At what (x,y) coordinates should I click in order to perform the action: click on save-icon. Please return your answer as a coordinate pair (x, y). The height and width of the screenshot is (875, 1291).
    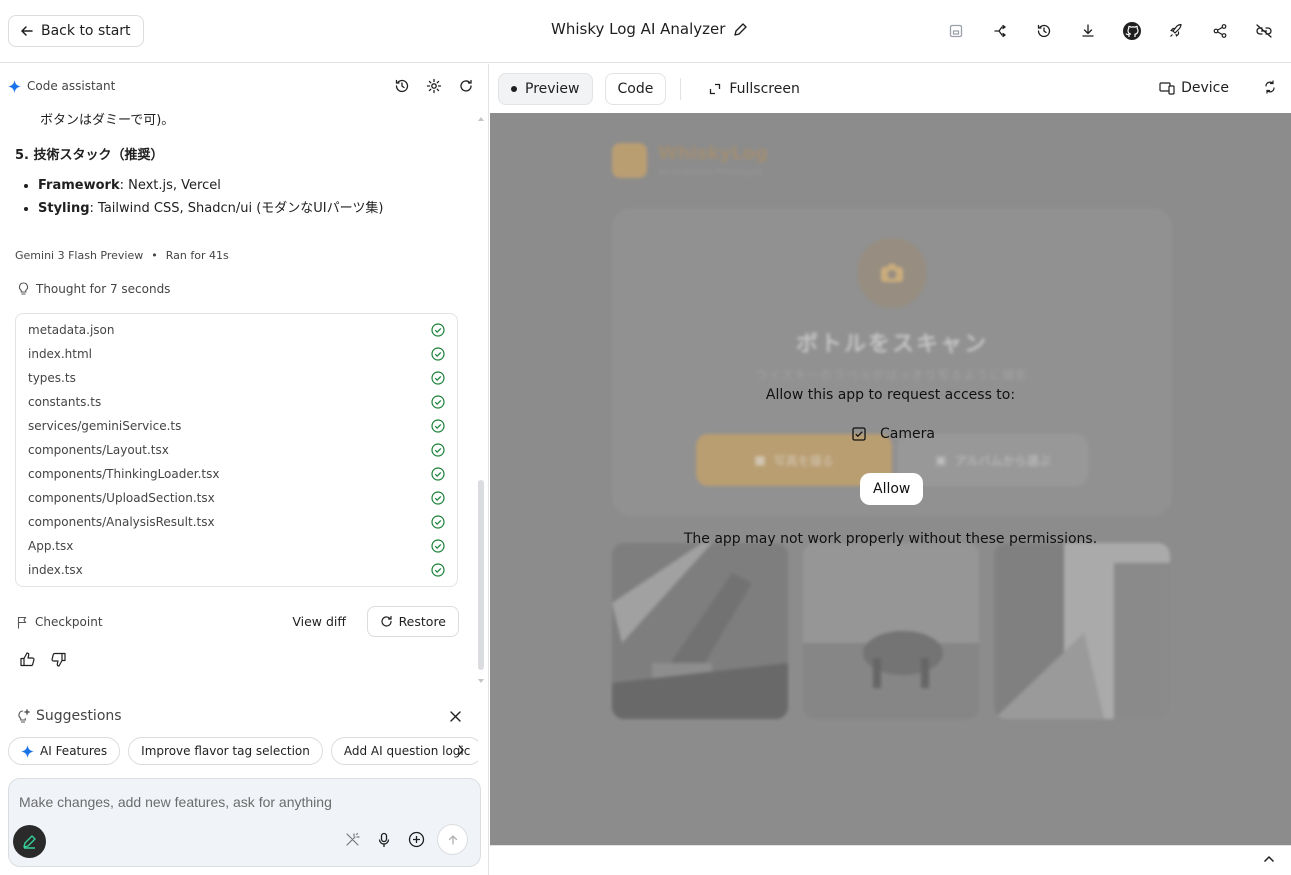
    Looking at the image, I should click on (956, 31).